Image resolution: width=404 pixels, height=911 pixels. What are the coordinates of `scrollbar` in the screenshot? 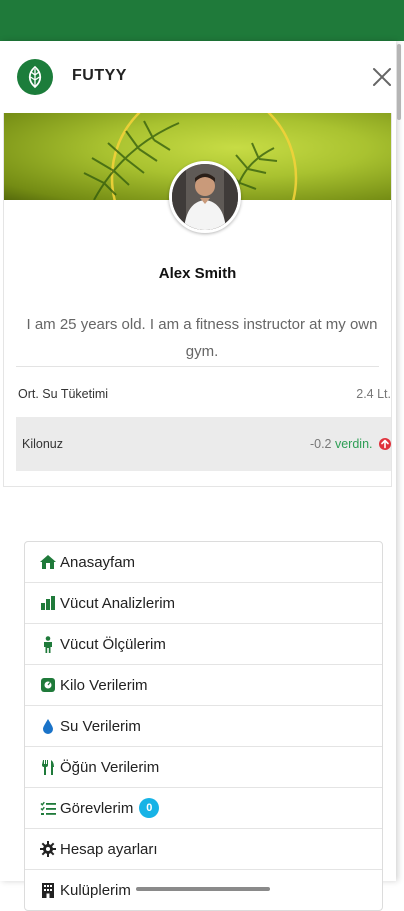 It's located at (399, 82).